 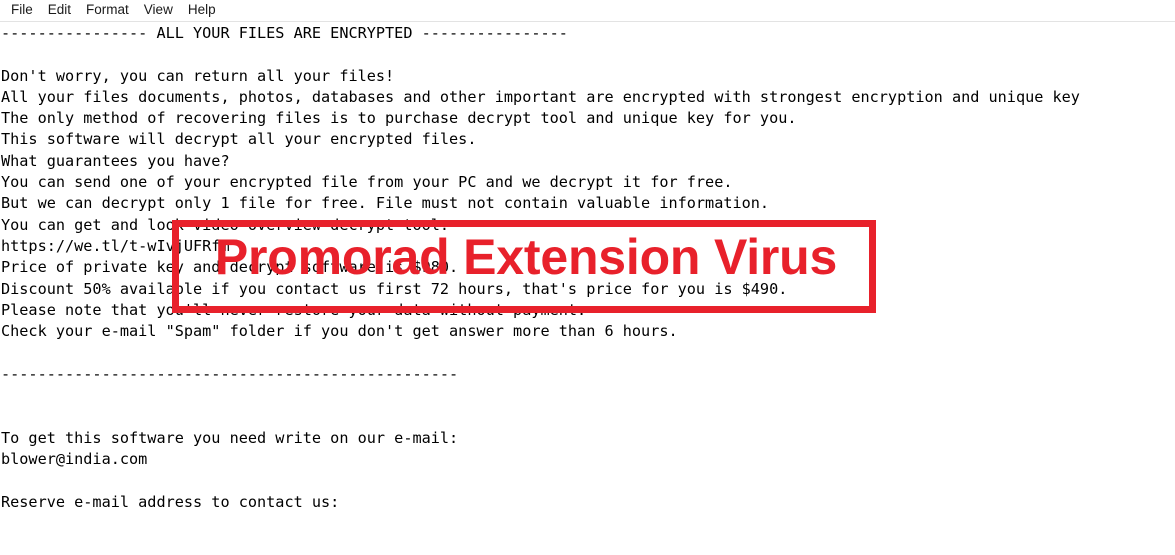 What do you see at coordinates (159, 10) in the screenshot?
I see `menu-view: View` at bounding box center [159, 10].